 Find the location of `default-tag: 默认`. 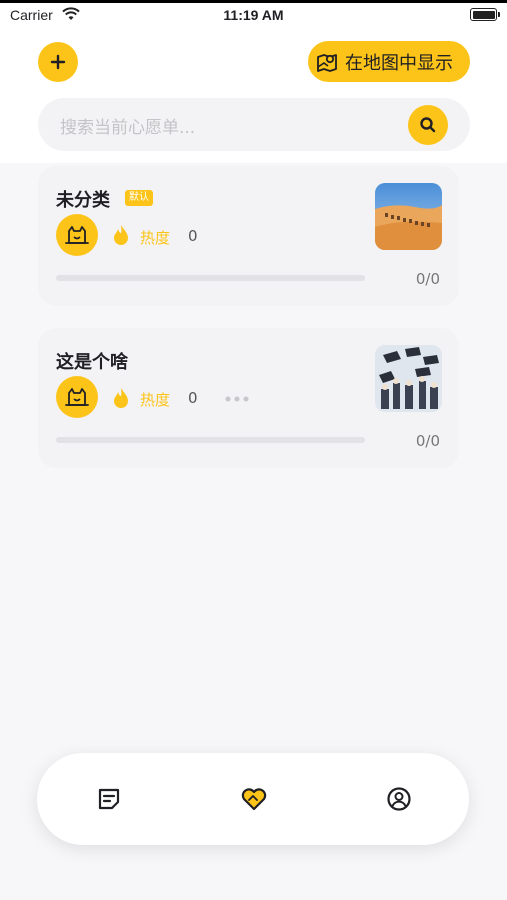

default-tag: 默认 is located at coordinates (139, 198).